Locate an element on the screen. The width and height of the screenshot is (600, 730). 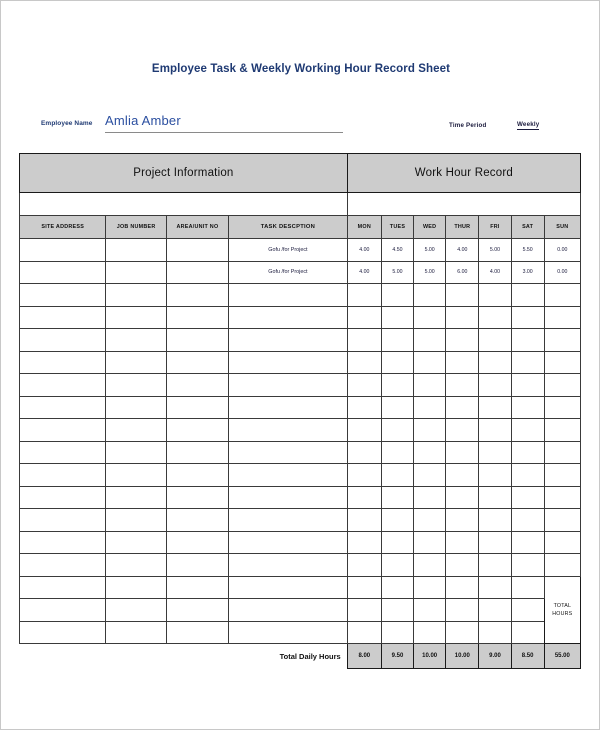
cell-hours-fri: 4.00 is located at coordinates (495, 272).